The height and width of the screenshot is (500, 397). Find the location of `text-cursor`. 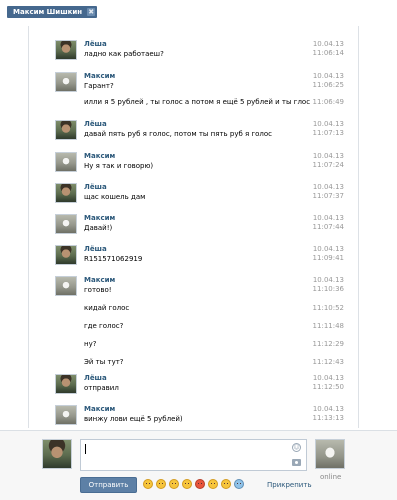

text-cursor is located at coordinates (85, 449).